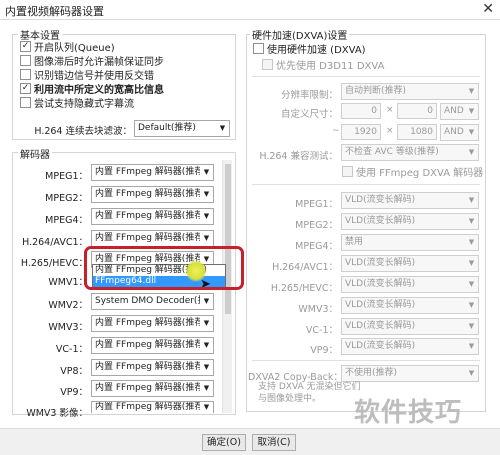 The image size is (500, 455). What do you see at coordinates (228, 239) in the screenshot?
I see `scrollbar-thumb` at bounding box center [228, 239].